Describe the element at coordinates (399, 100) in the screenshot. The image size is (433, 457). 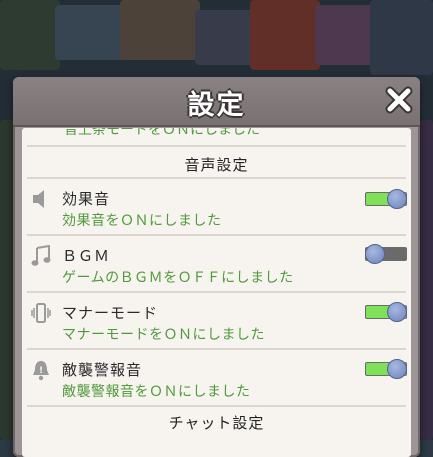
I see `close-icon` at that location.